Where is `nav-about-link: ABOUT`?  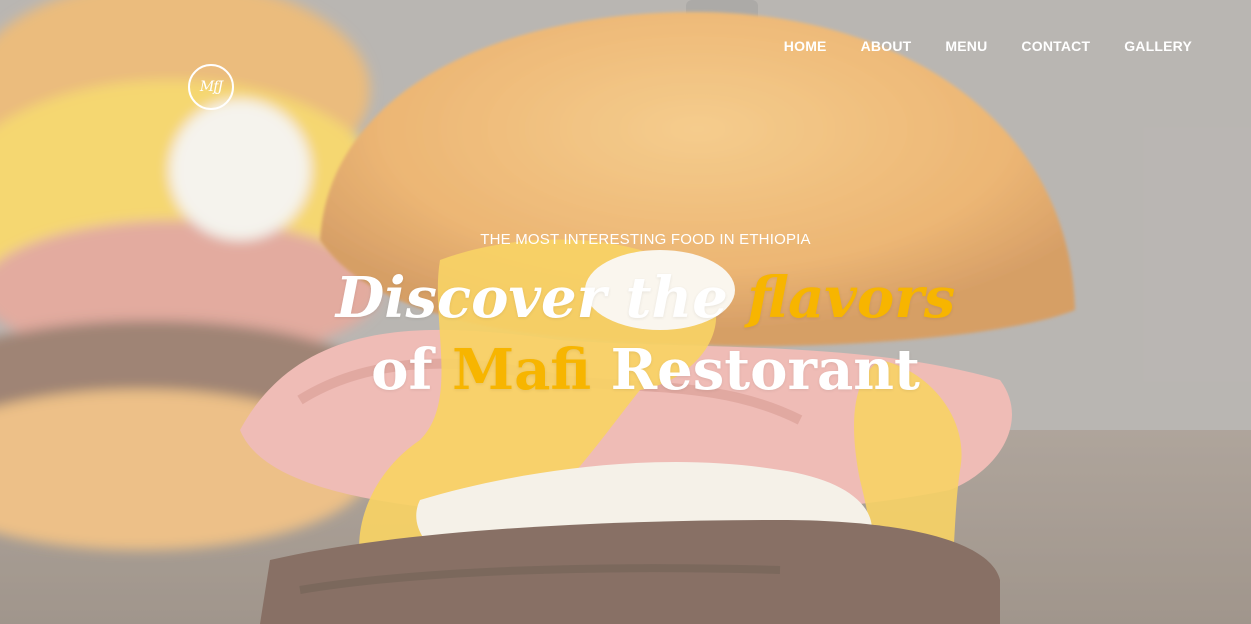 nav-about-link: ABOUT is located at coordinates (869, 46).